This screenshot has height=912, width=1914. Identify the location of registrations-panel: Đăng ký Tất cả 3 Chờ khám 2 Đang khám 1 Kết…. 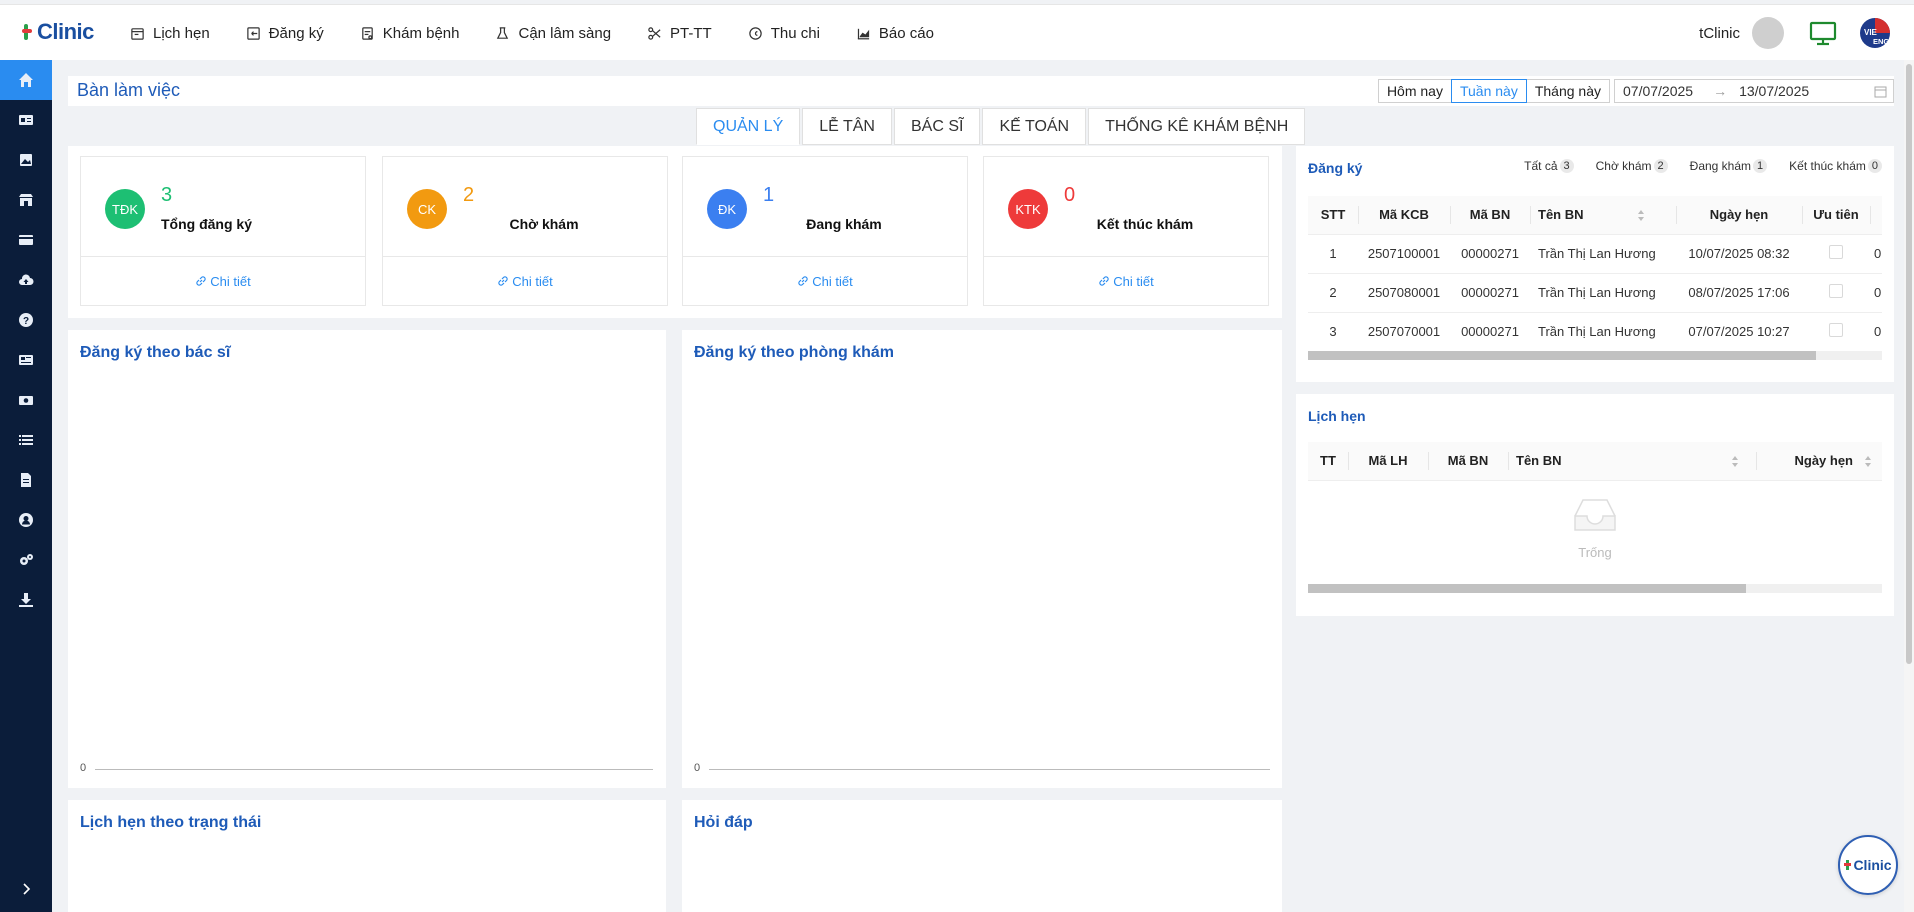
(1595, 264).